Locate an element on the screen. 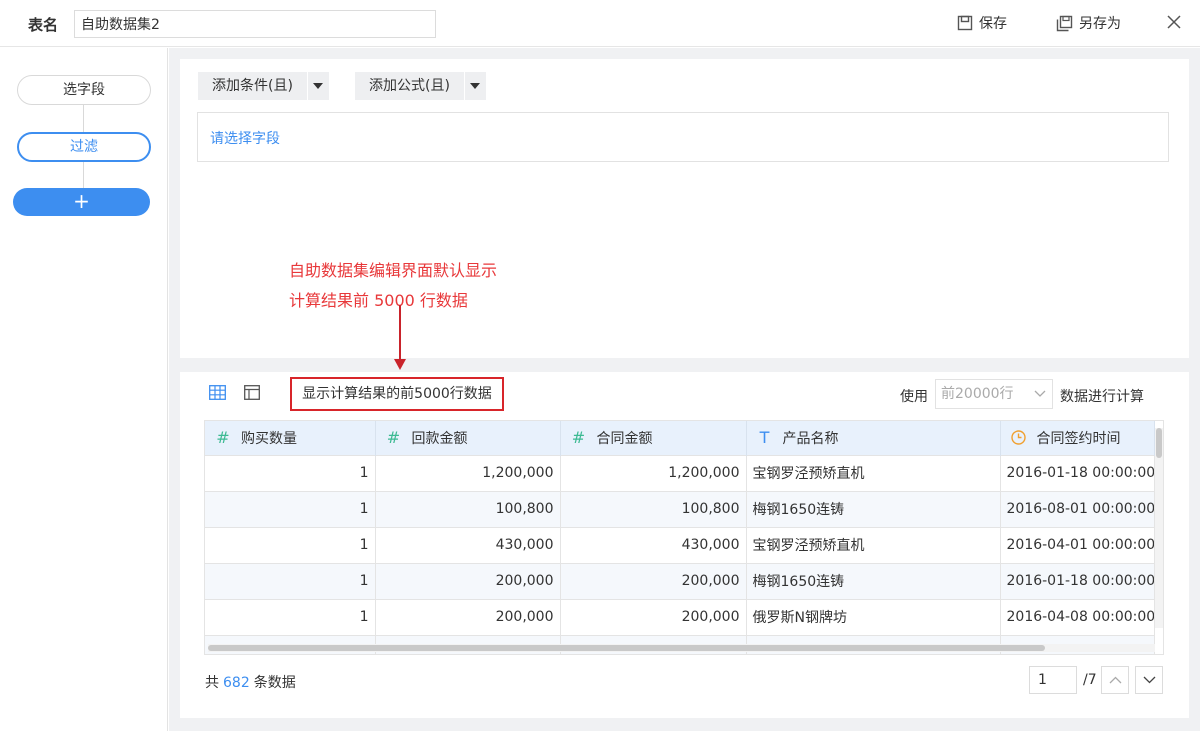 The image size is (1200, 731). column-label: 产品名称 is located at coordinates (810, 438).